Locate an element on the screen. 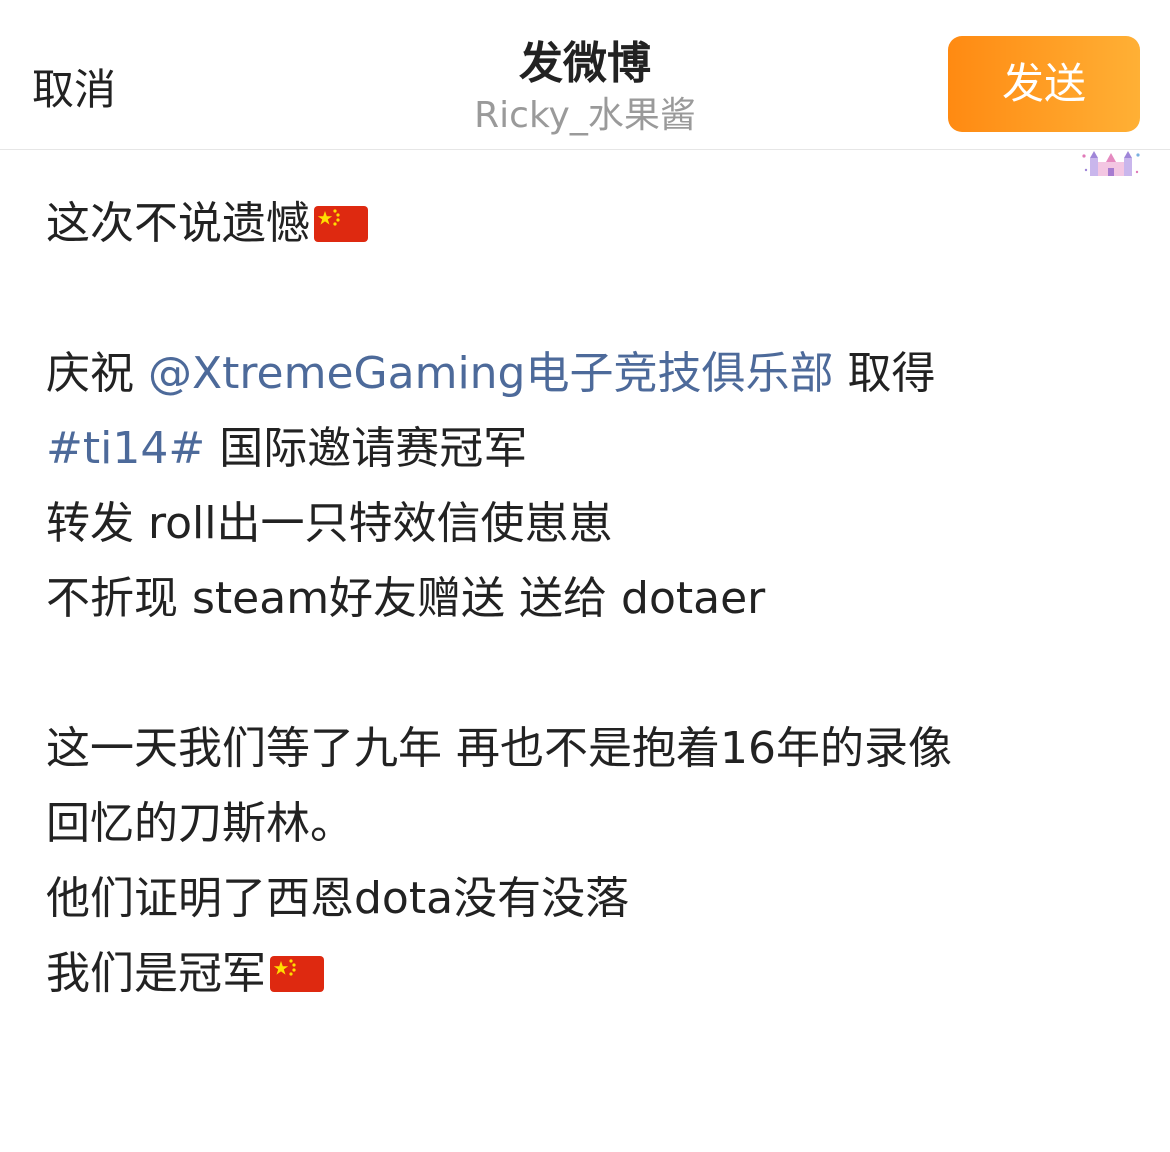 The height and width of the screenshot is (1152, 1170). hashtag-link: #ti14# is located at coordinates (125, 448).